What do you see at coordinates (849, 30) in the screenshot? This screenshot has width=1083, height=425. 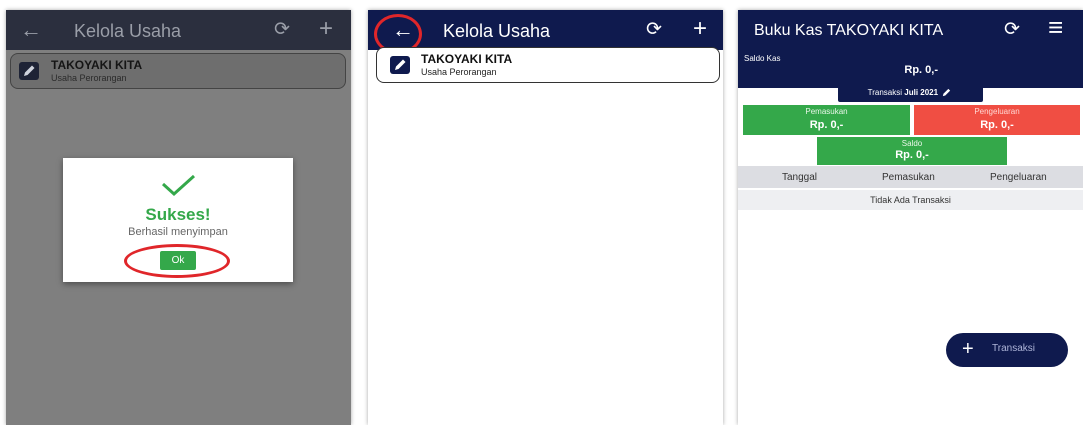 I see `page-title: Buku Kas TAKOYAKI KITA` at bounding box center [849, 30].